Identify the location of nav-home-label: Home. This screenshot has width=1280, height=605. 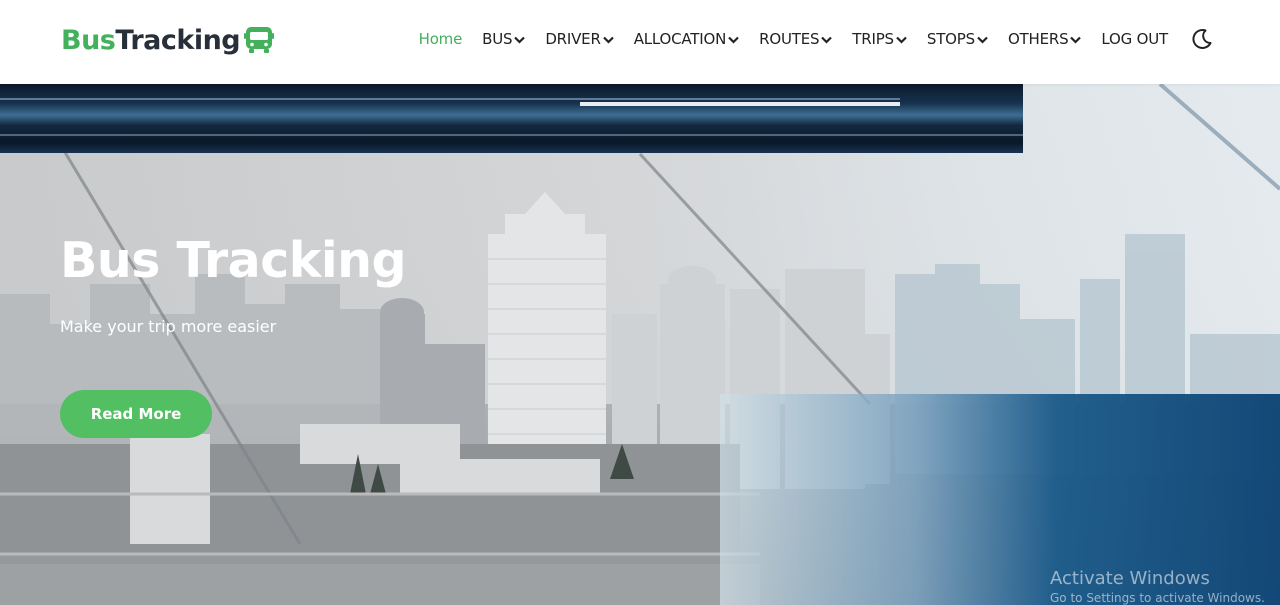
(440, 39).